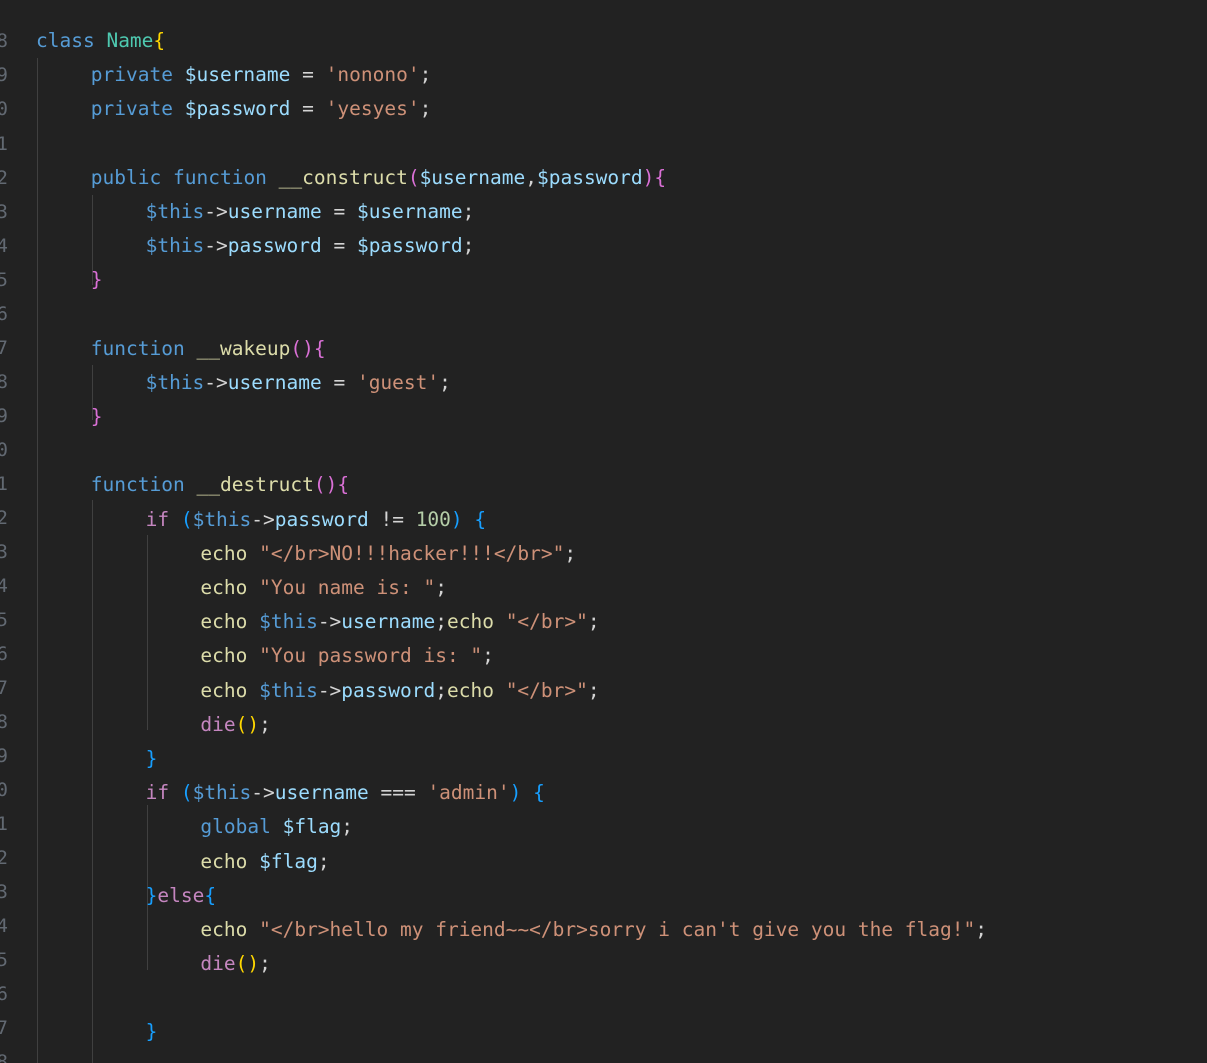 The width and height of the screenshot is (1207, 1063). I want to click on line-number: 29, so click(4, 756).